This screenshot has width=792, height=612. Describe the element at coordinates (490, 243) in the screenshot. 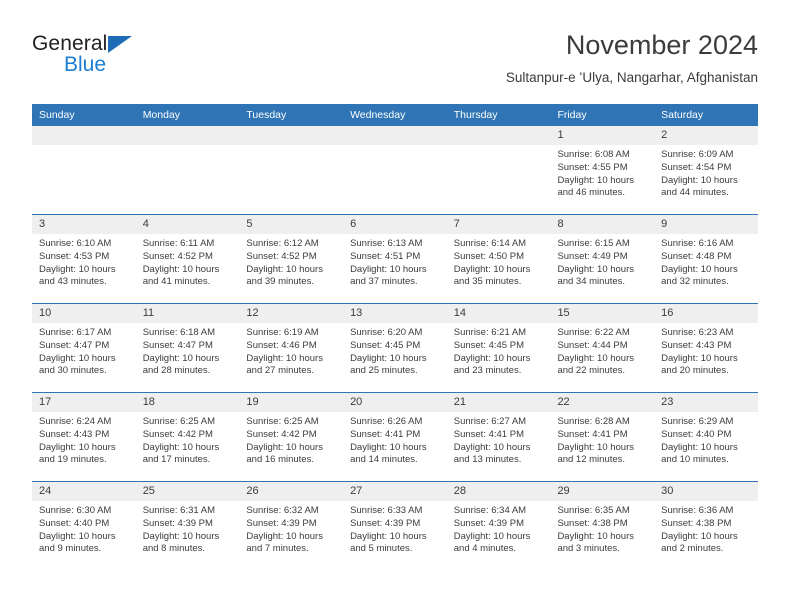

I see `sunrise-text: Sunrise: 6:14 AM` at that location.